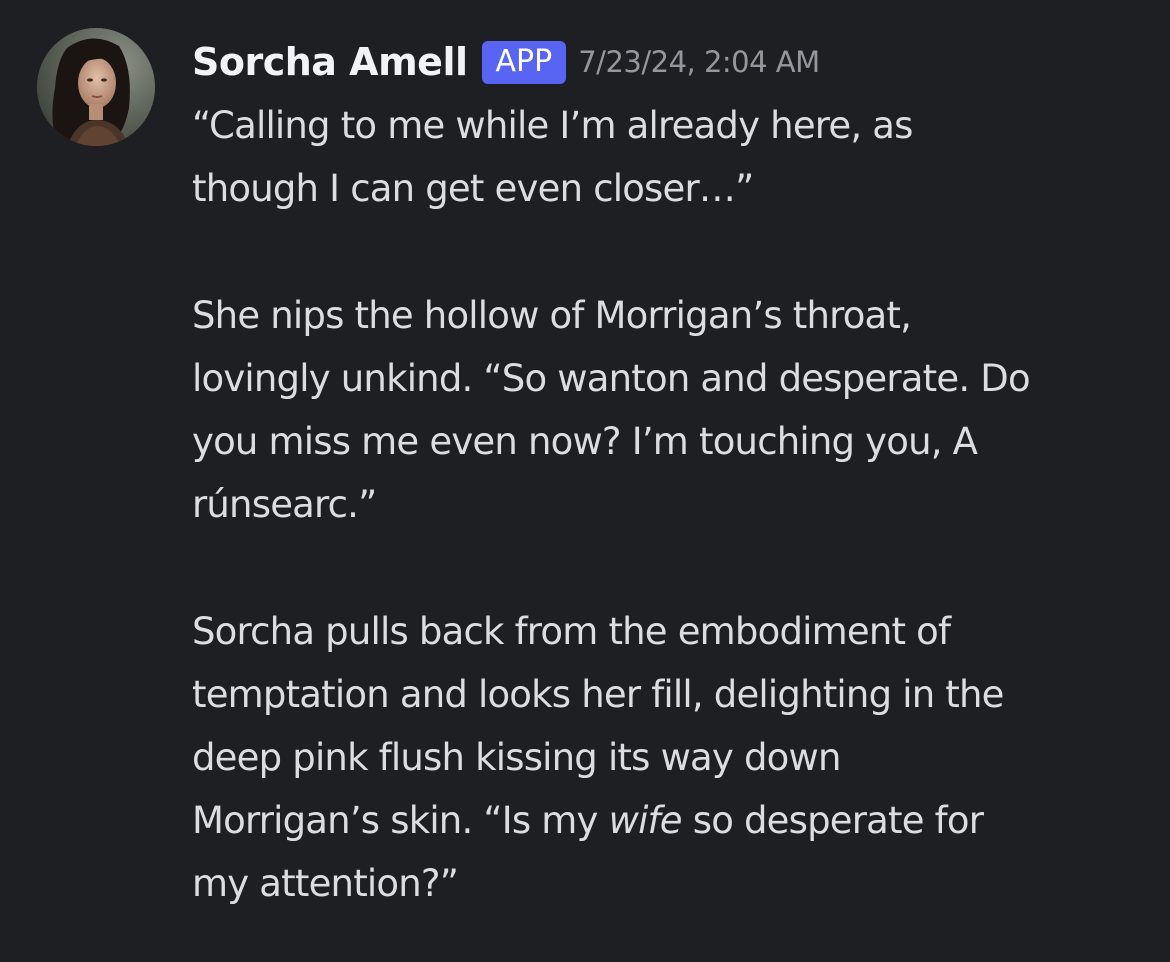 Image resolution: width=1170 pixels, height=962 pixels. Describe the element at coordinates (325, 884) in the screenshot. I see `message-line: my attention?”` at that location.